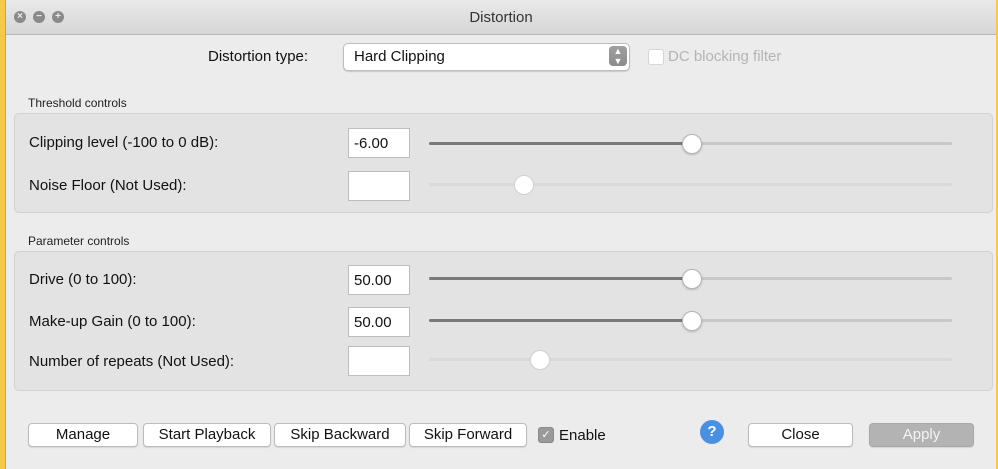 This screenshot has height=469, width=998. What do you see at coordinates (560, 278) in the screenshot?
I see `drive-fill` at bounding box center [560, 278].